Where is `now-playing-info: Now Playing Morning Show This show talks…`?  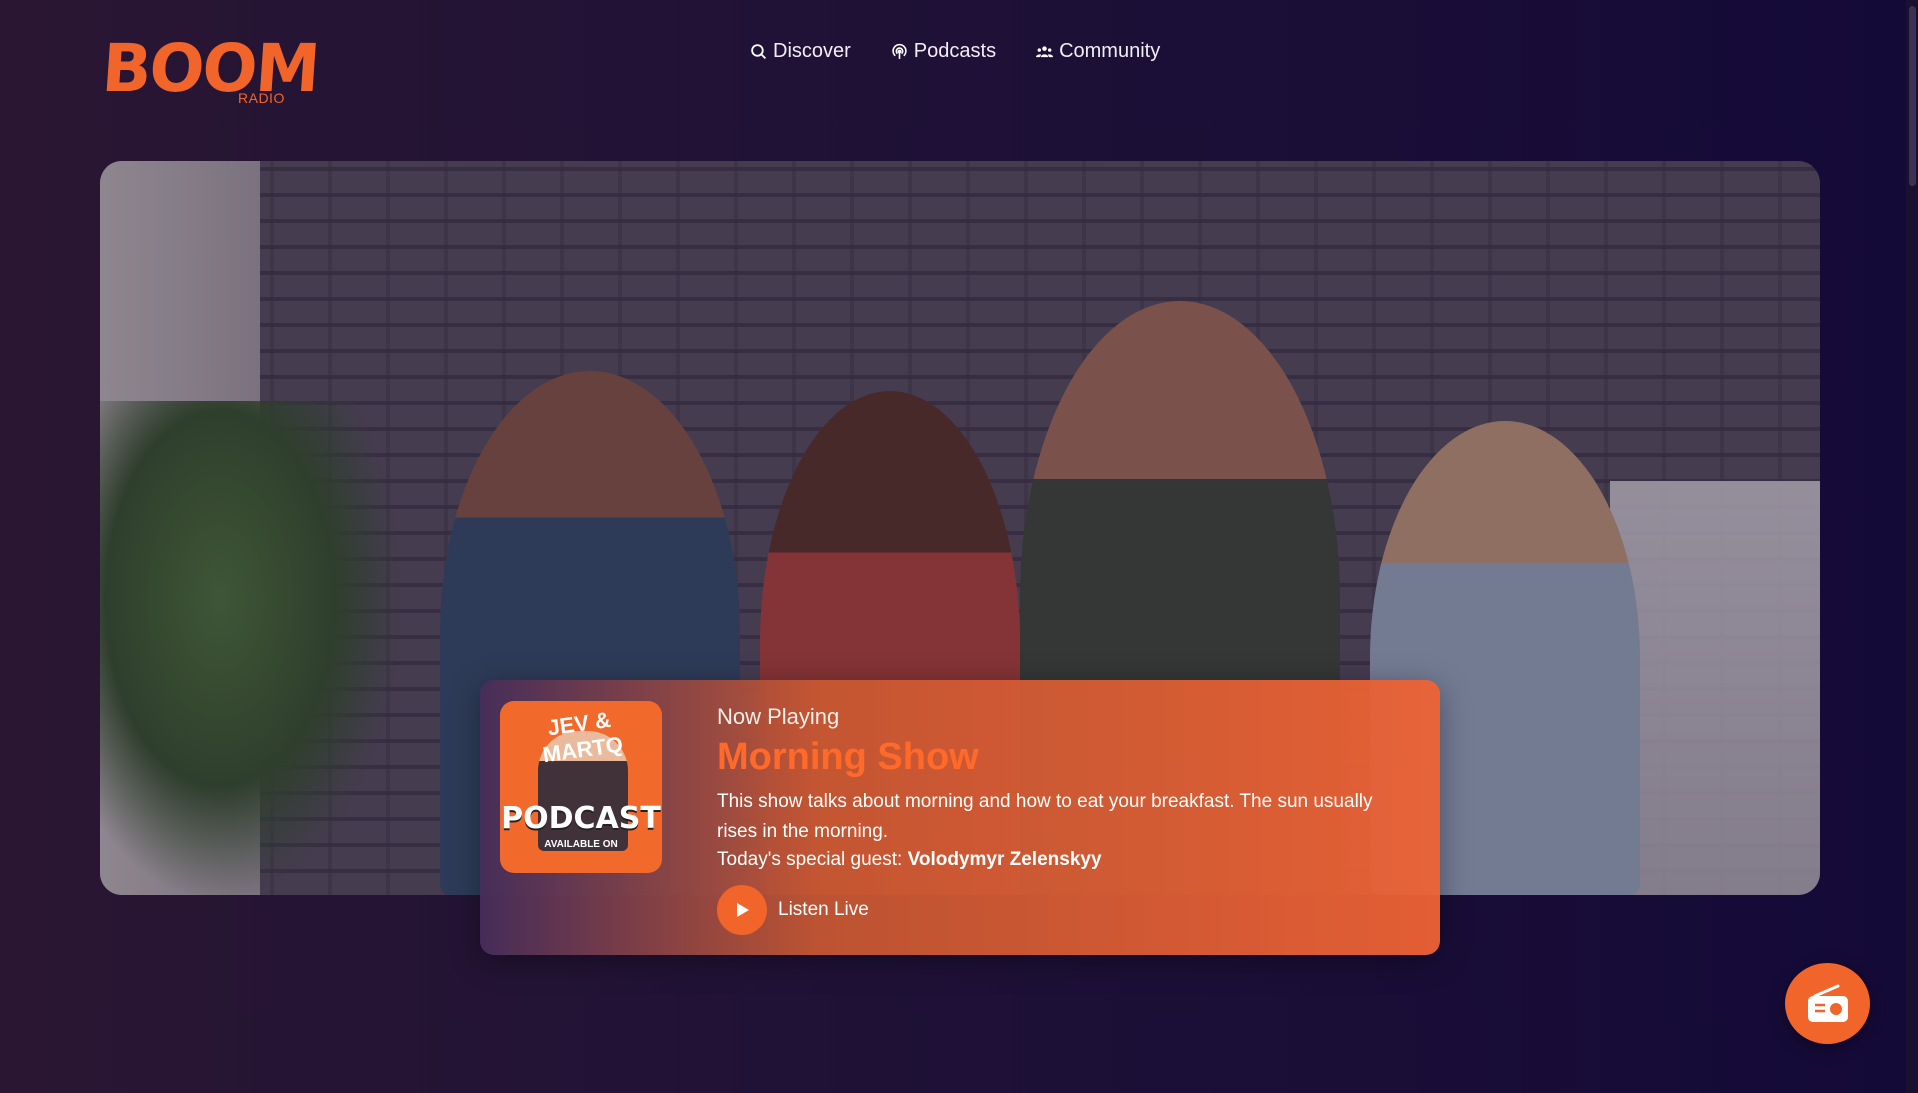
now-playing-info: Now Playing Morning Show This show talks… is located at coordinates (1067, 787).